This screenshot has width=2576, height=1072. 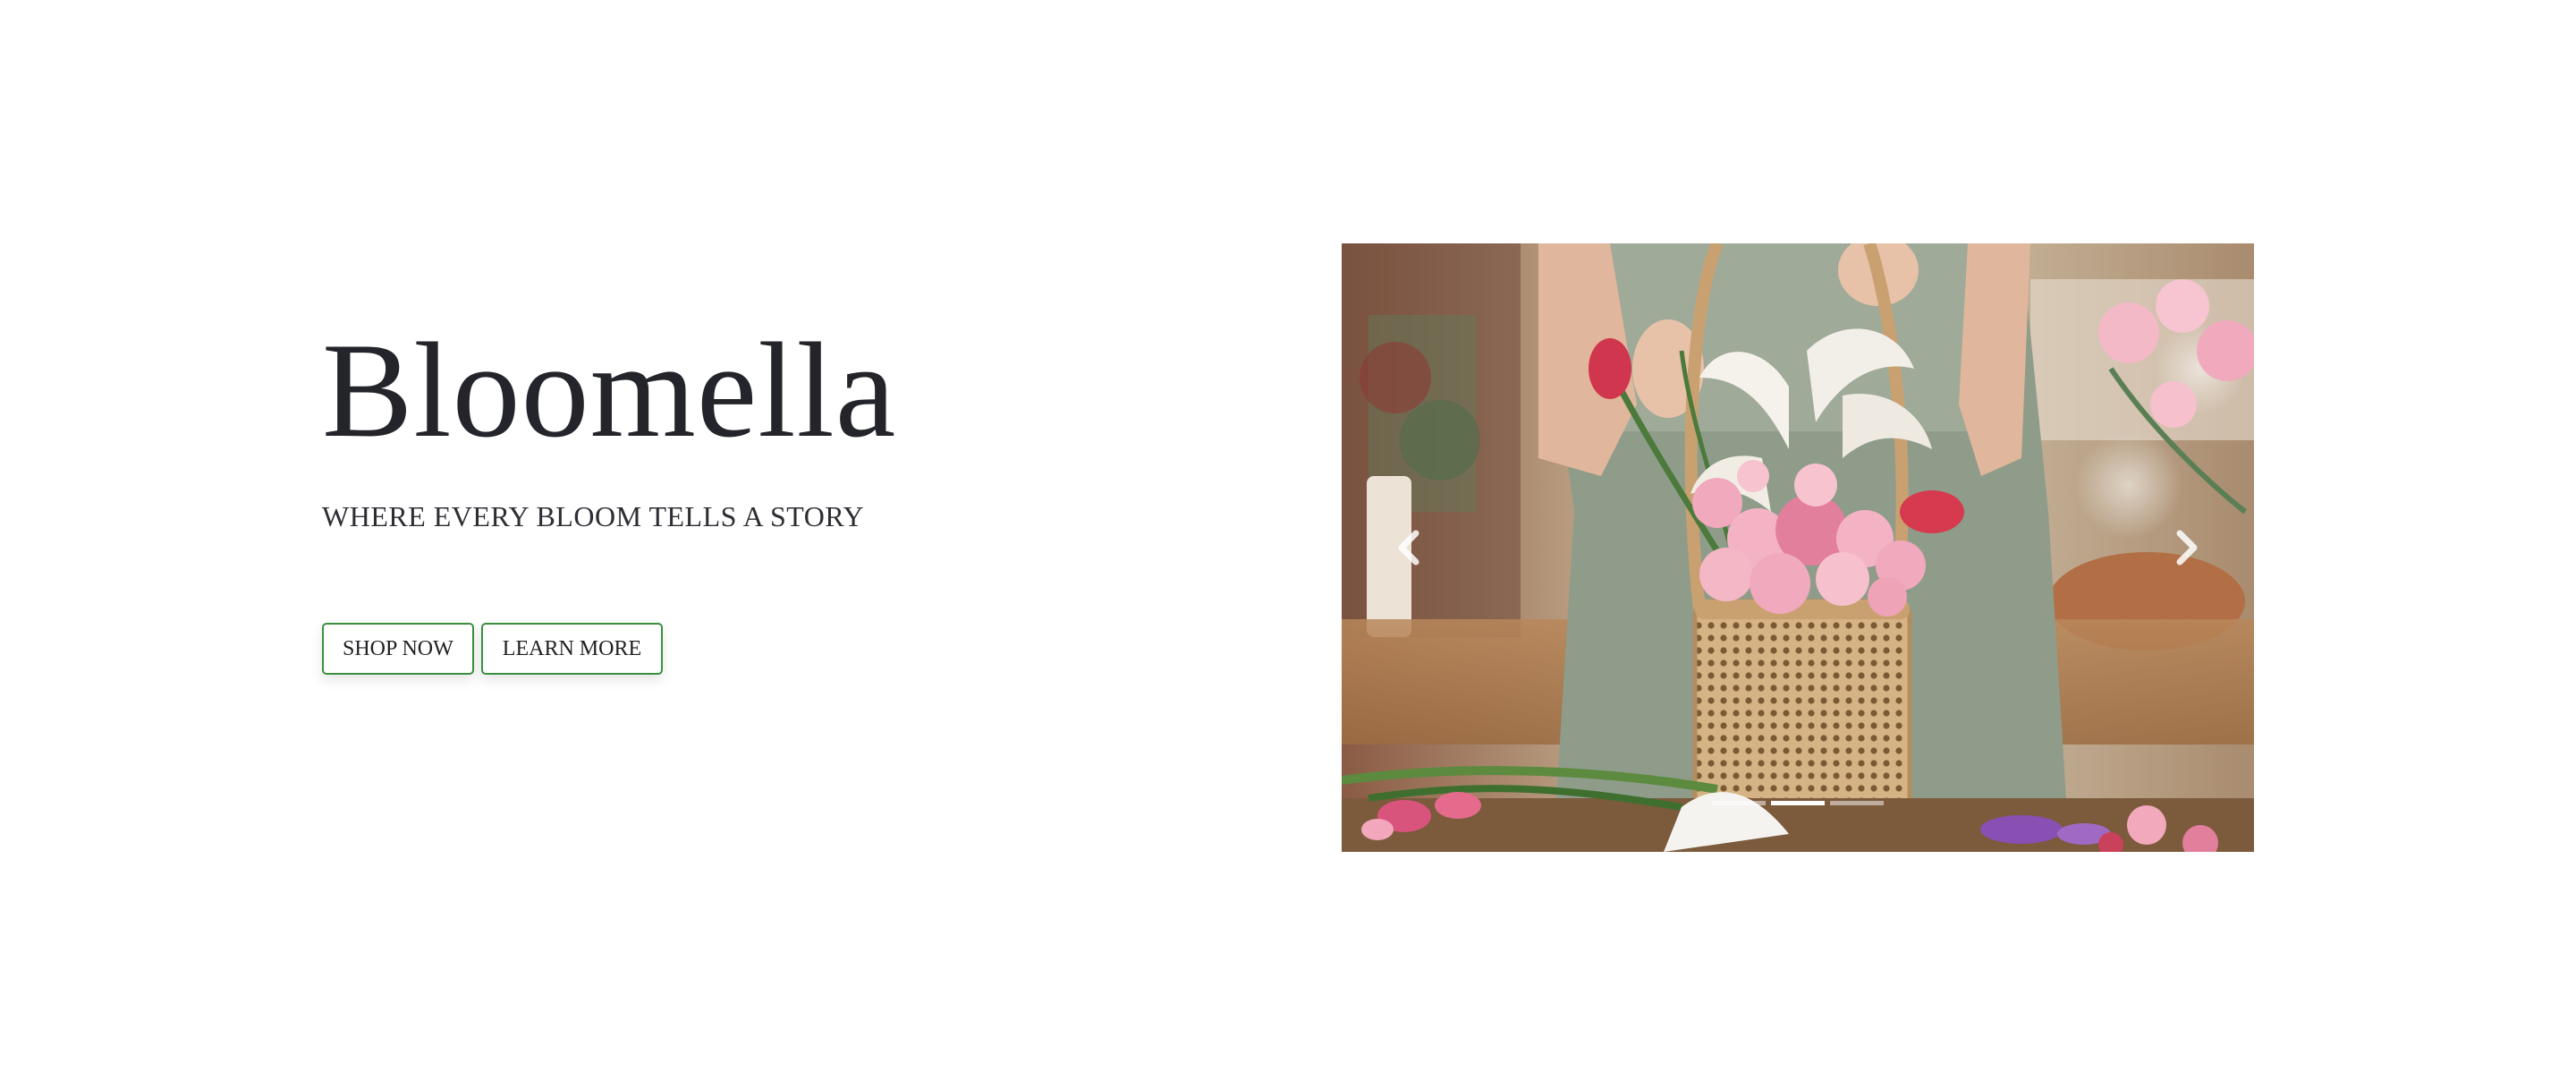 What do you see at coordinates (609, 390) in the screenshot?
I see `brand-title: Bloomella` at bounding box center [609, 390].